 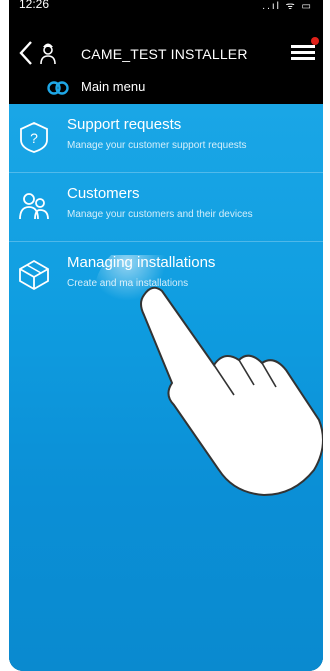 What do you see at coordinates (34, 206) in the screenshot?
I see `users-icon` at bounding box center [34, 206].